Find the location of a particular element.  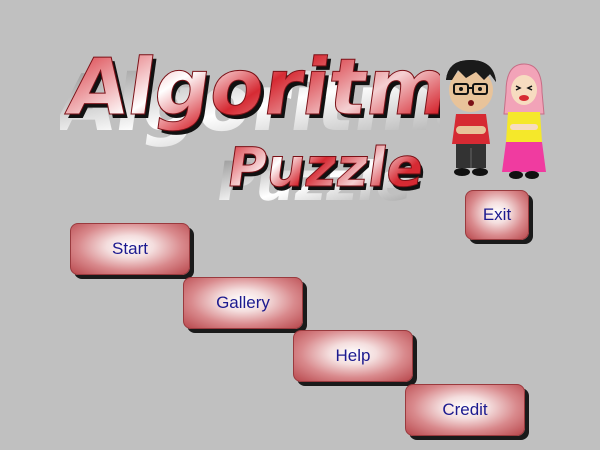

help-button: Help is located at coordinates (353, 356).